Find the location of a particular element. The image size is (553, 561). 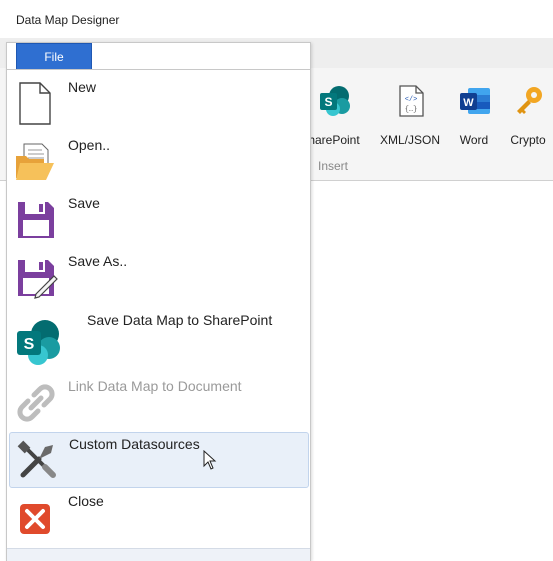

menu-item-custom-datasources-label: Custom Datasources is located at coordinates (134, 444).